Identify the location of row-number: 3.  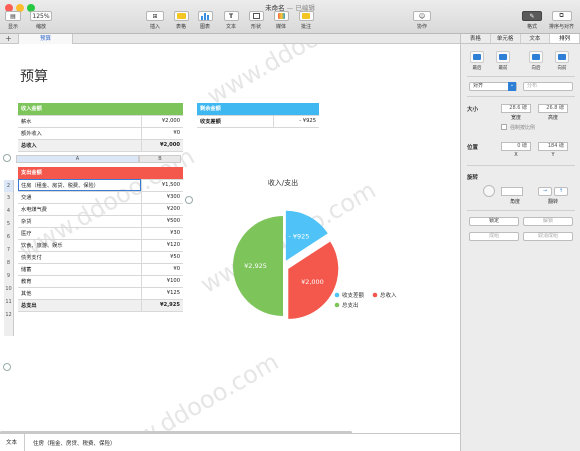
(8, 198).